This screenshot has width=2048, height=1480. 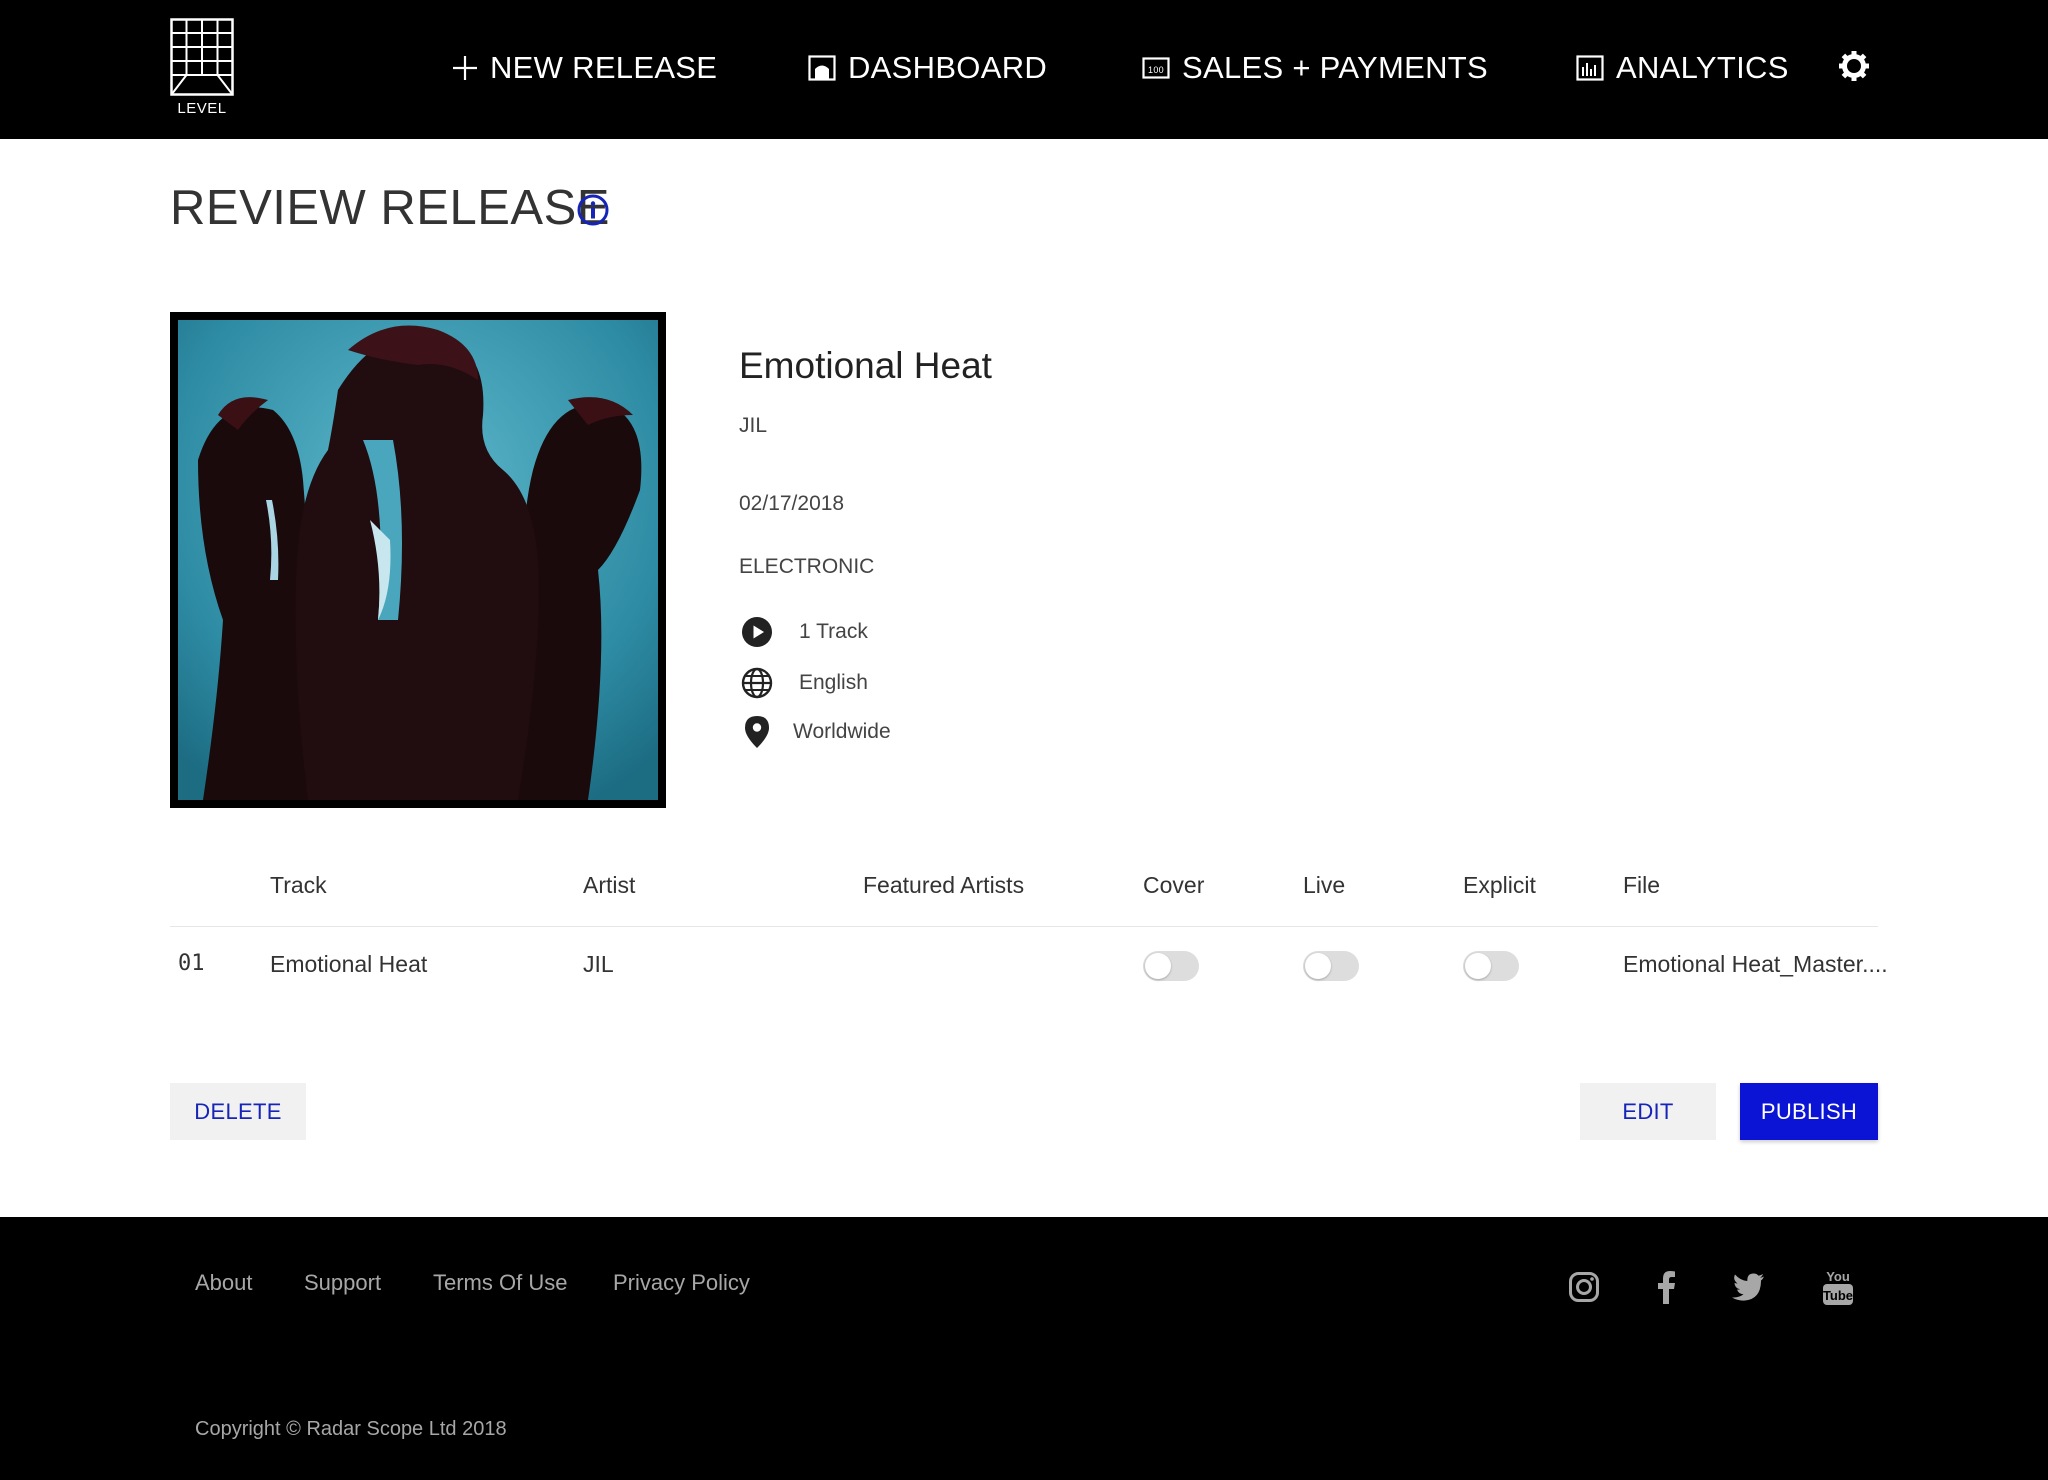 What do you see at coordinates (224, 1283) in the screenshot?
I see `footer-link-about: About` at bounding box center [224, 1283].